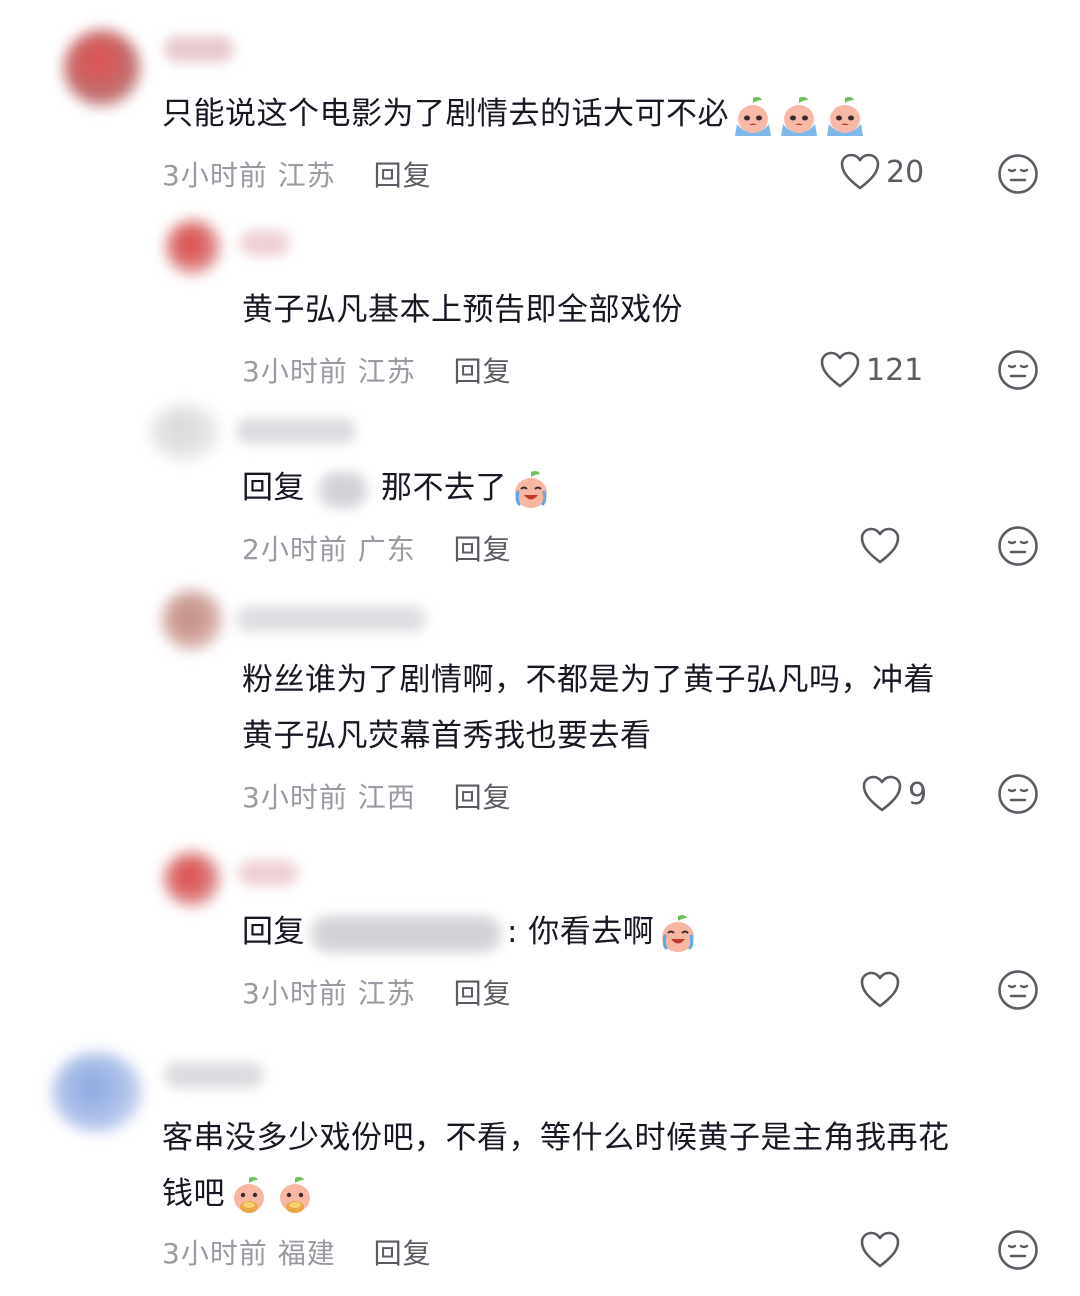  I want to click on like-button: 9, so click(893, 794).